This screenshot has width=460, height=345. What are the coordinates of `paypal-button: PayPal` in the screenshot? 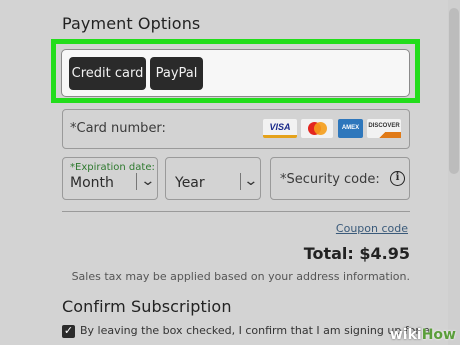 It's located at (176, 73).